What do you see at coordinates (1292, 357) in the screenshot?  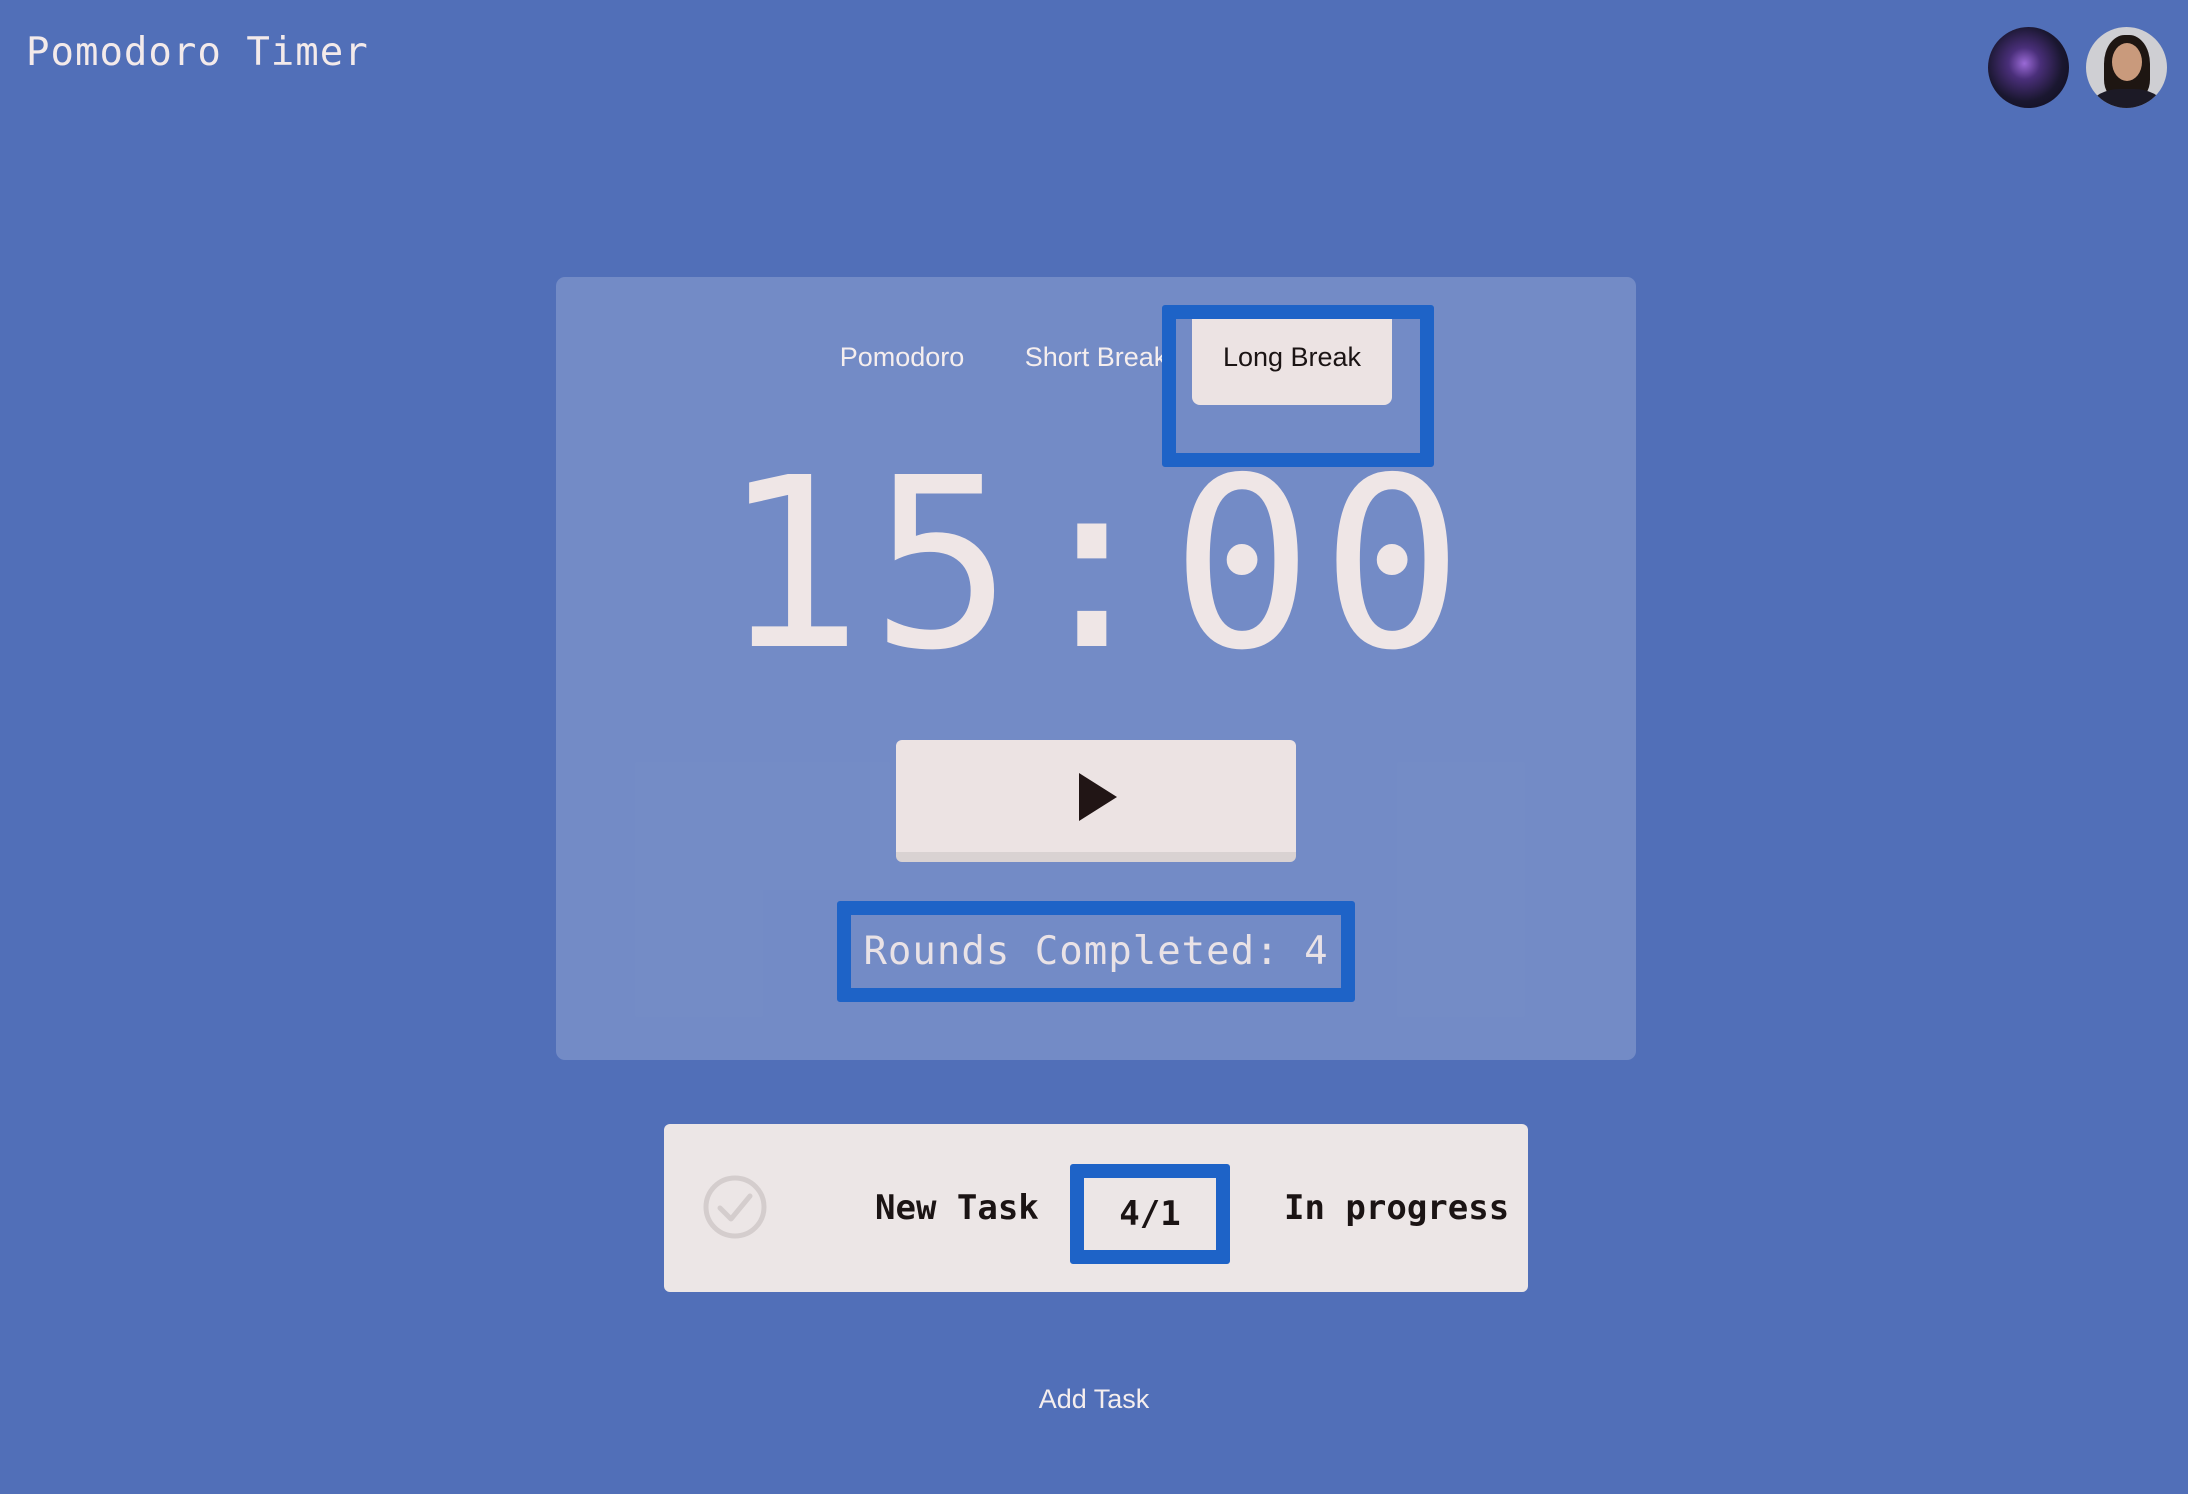 I see `tab-long-break: Long Break` at bounding box center [1292, 357].